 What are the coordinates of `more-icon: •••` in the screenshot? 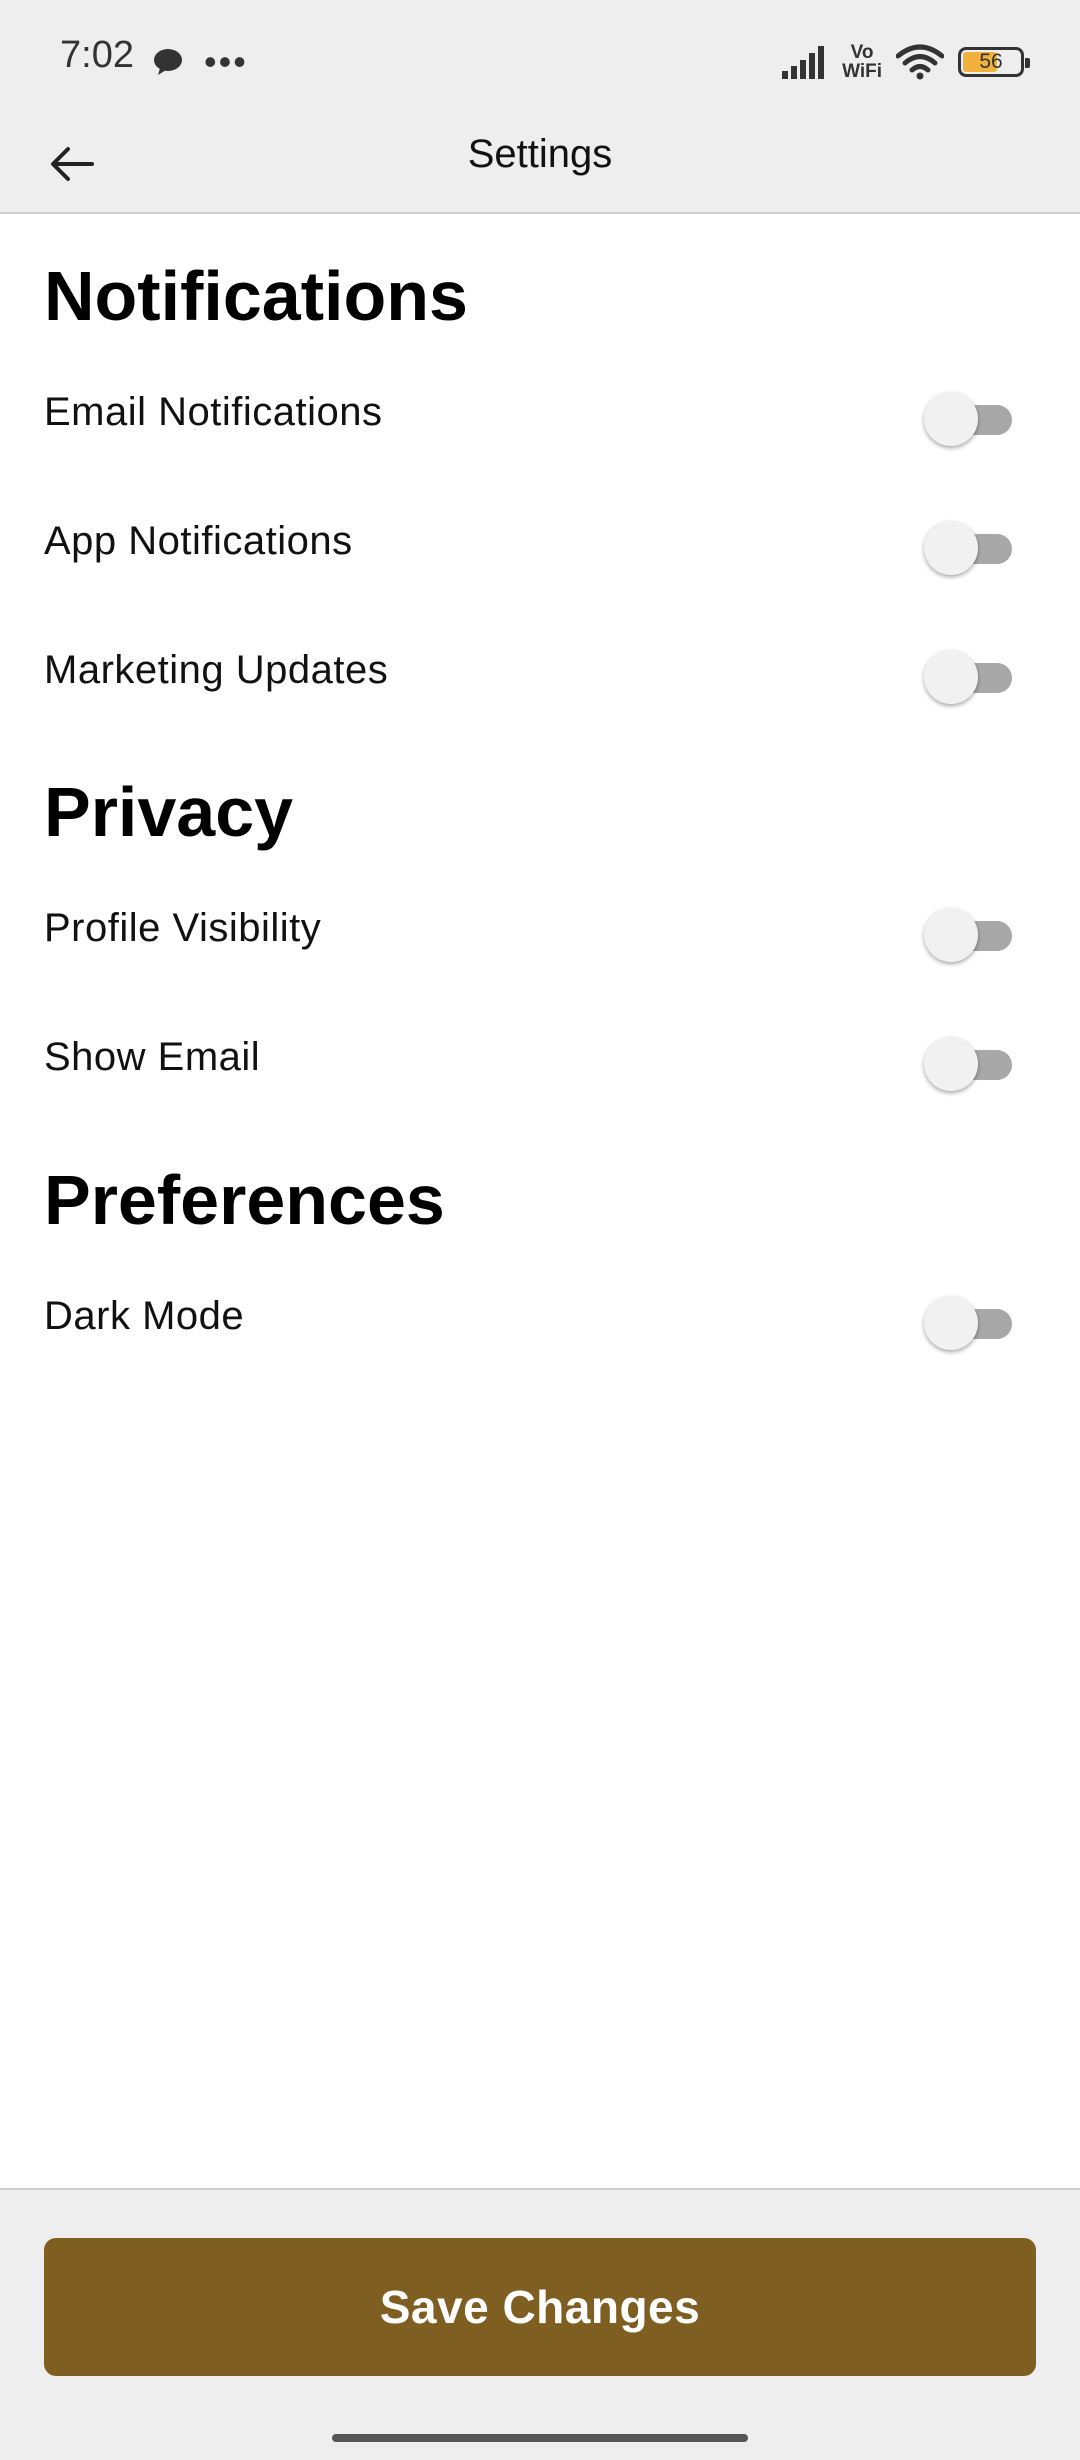 It's located at (226, 61).